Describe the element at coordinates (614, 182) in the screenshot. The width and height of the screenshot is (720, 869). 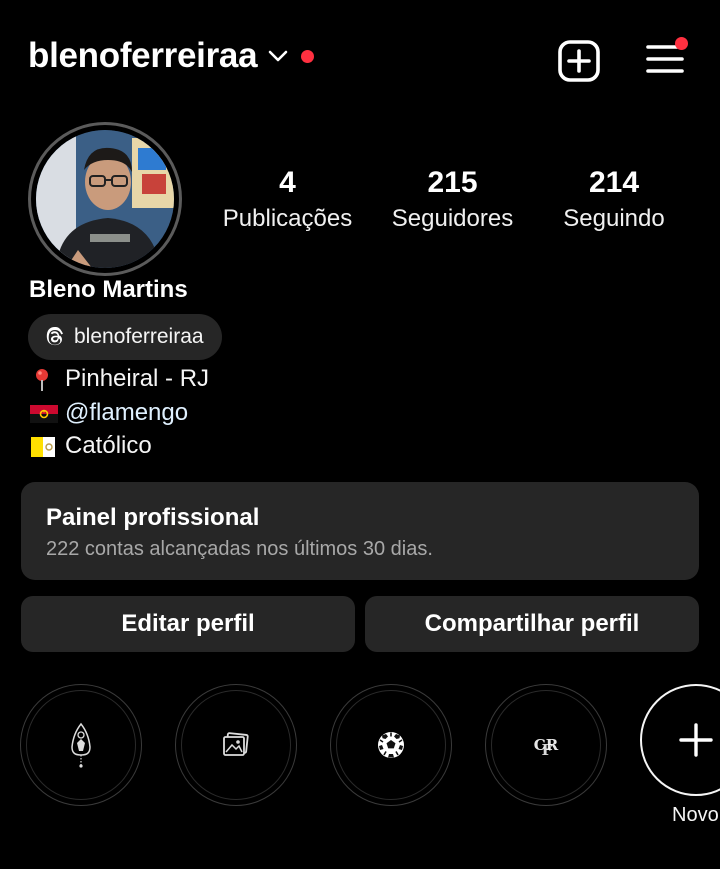
I see `stat-following-value: 214` at that location.